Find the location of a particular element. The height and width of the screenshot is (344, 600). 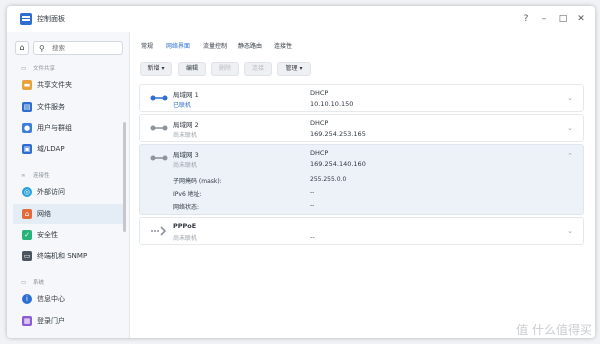

info-icon: i is located at coordinates (27, 299).